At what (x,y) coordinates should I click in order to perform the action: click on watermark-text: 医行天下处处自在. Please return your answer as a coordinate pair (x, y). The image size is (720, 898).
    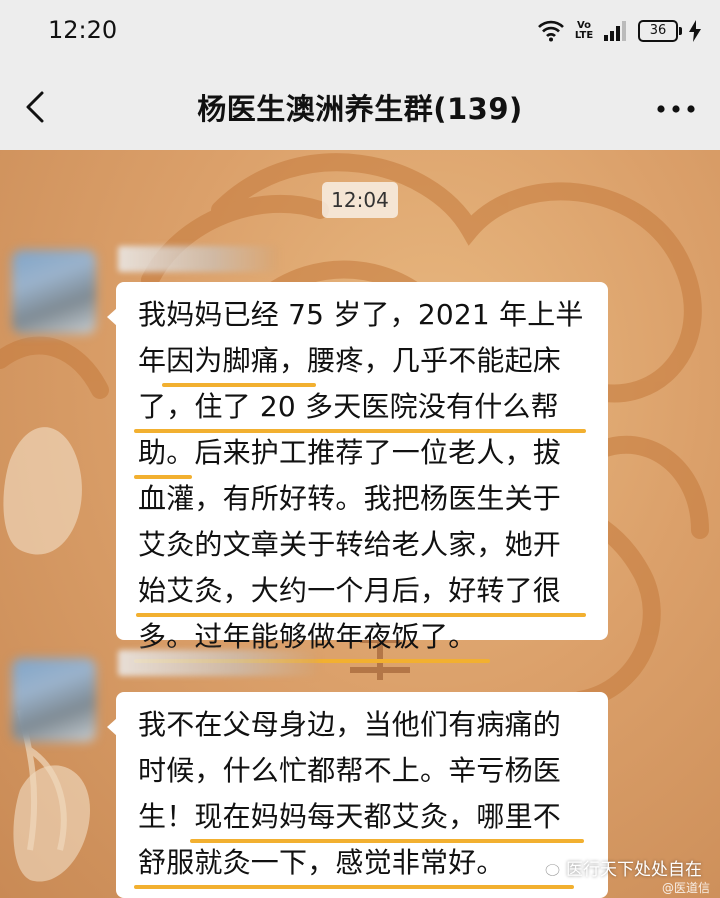
    Looking at the image, I should click on (634, 870).